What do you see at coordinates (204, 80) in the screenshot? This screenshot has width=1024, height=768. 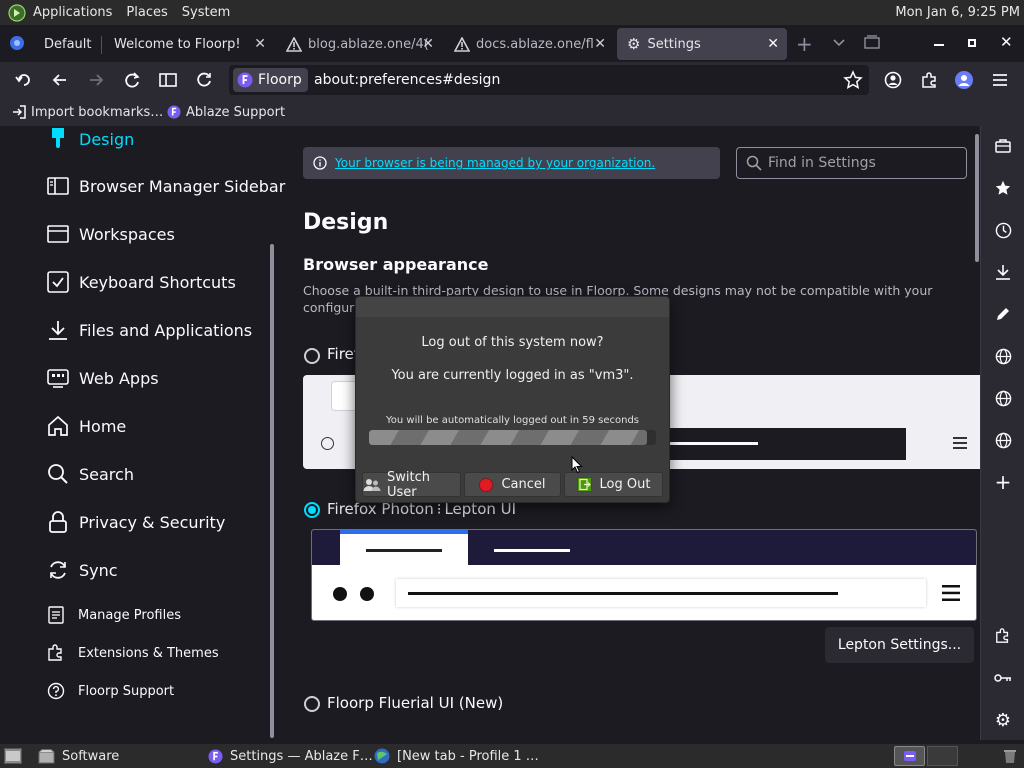 I see `reload-icon` at bounding box center [204, 80].